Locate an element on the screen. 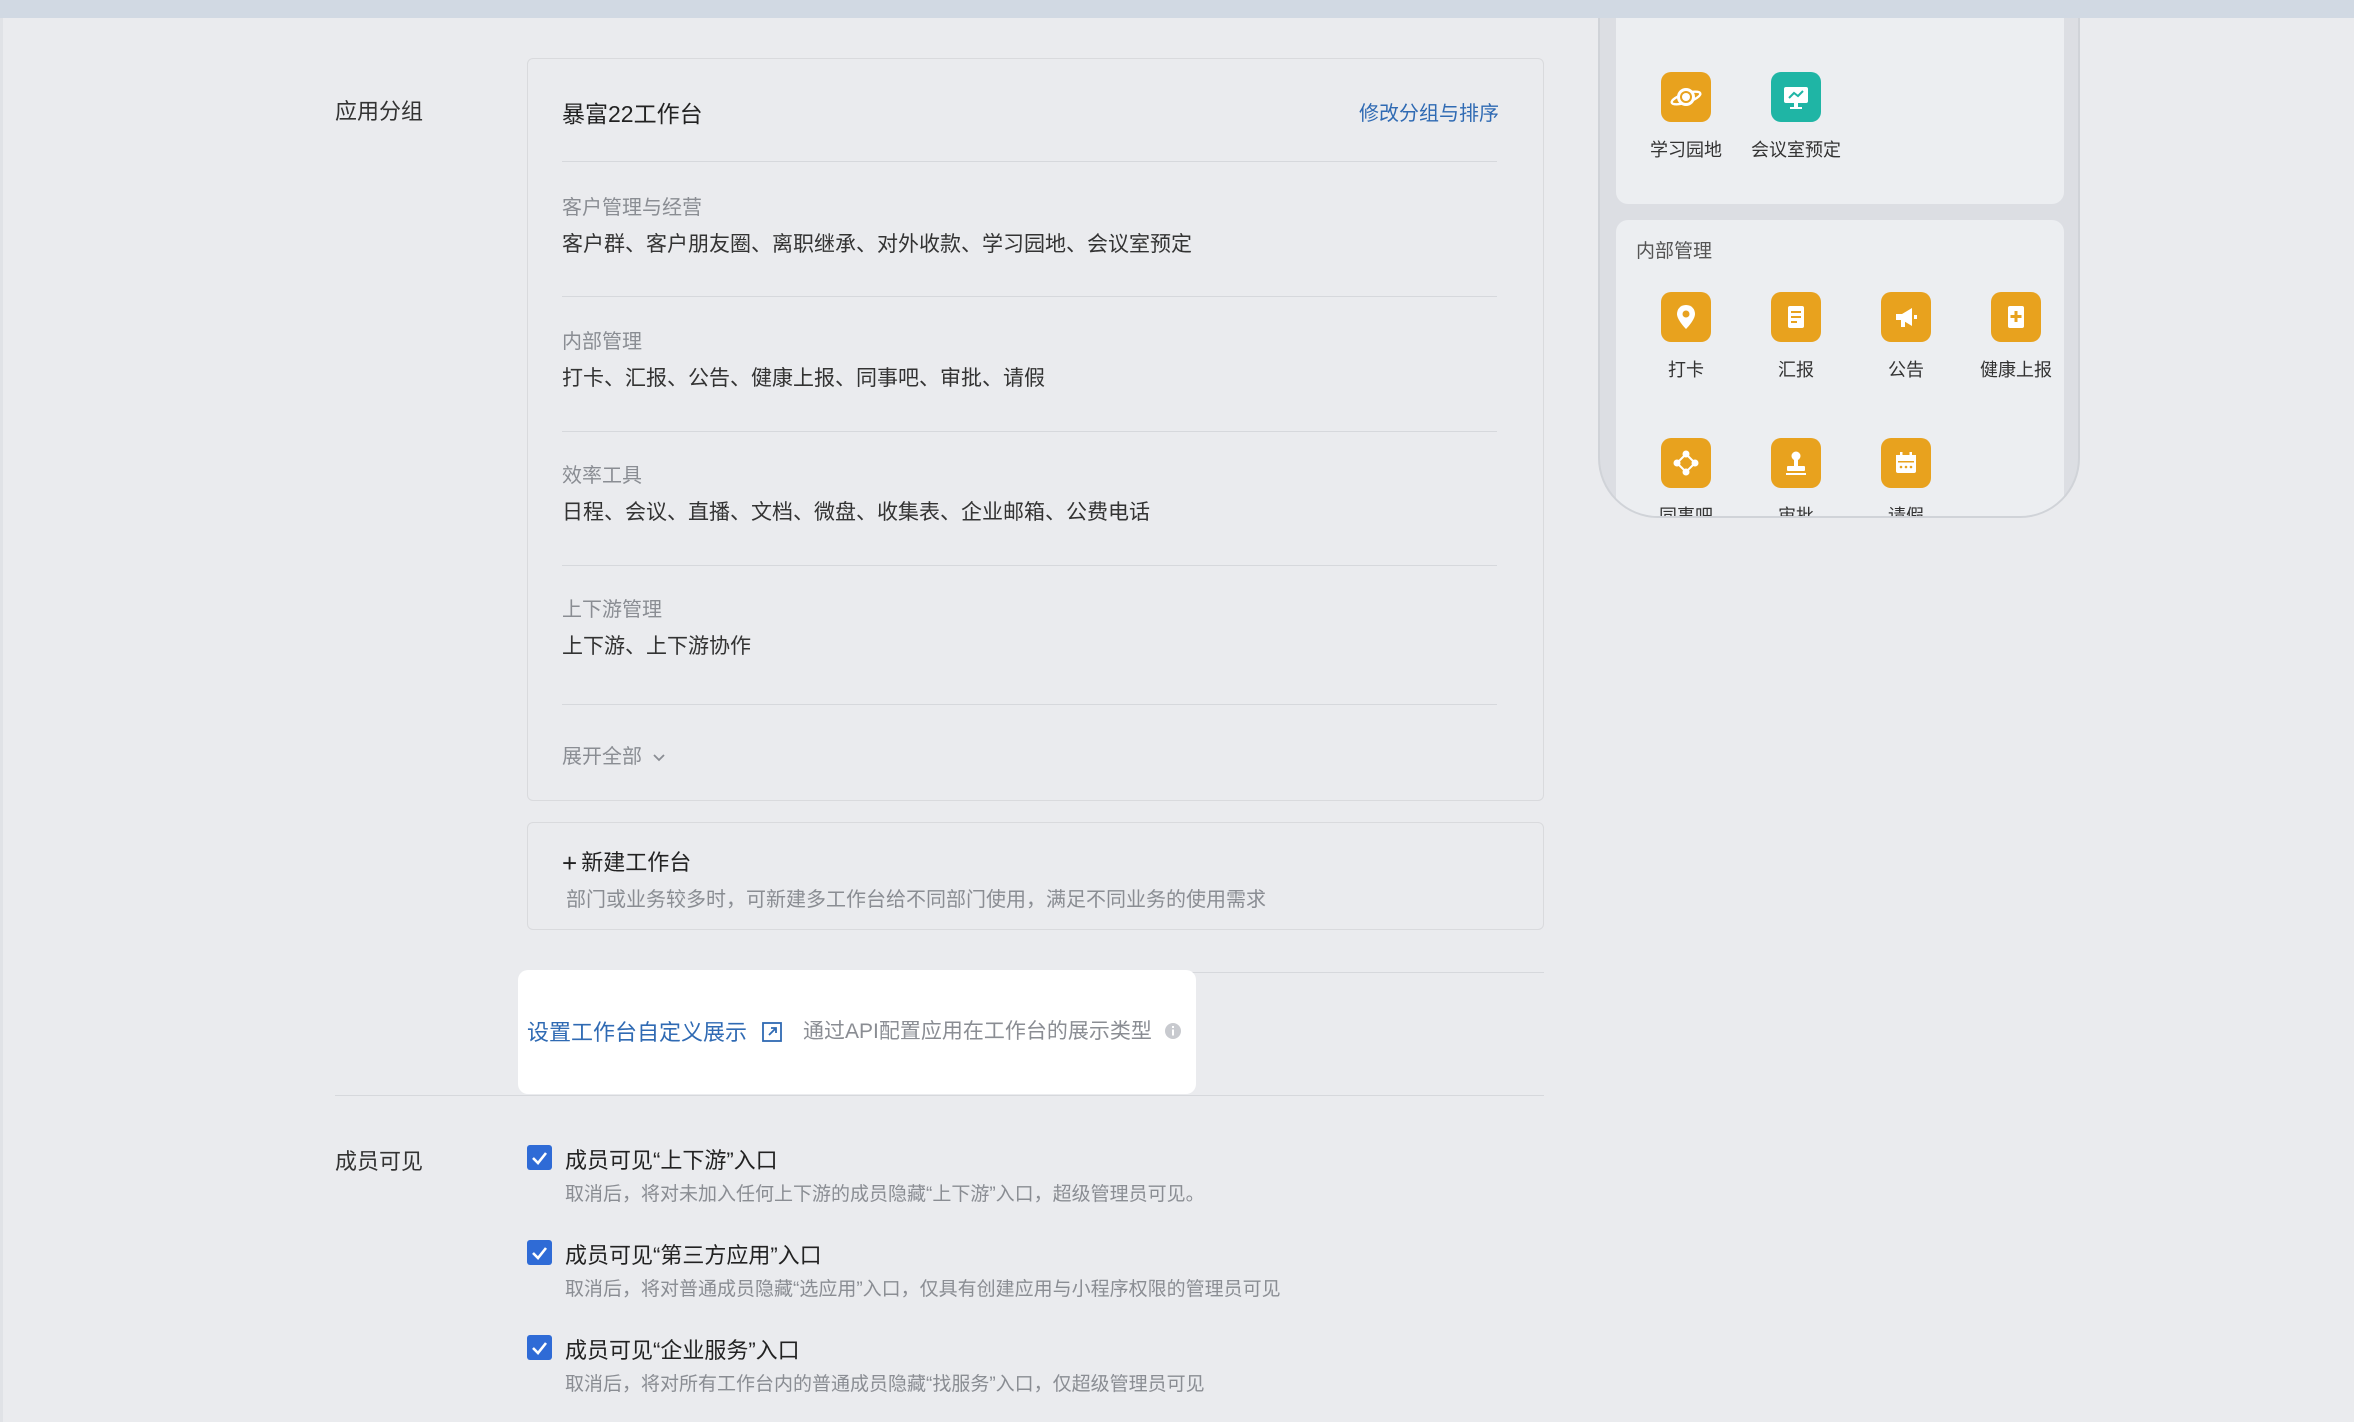 The image size is (2354, 1422). group-name: 内部管理 is located at coordinates (602, 342).